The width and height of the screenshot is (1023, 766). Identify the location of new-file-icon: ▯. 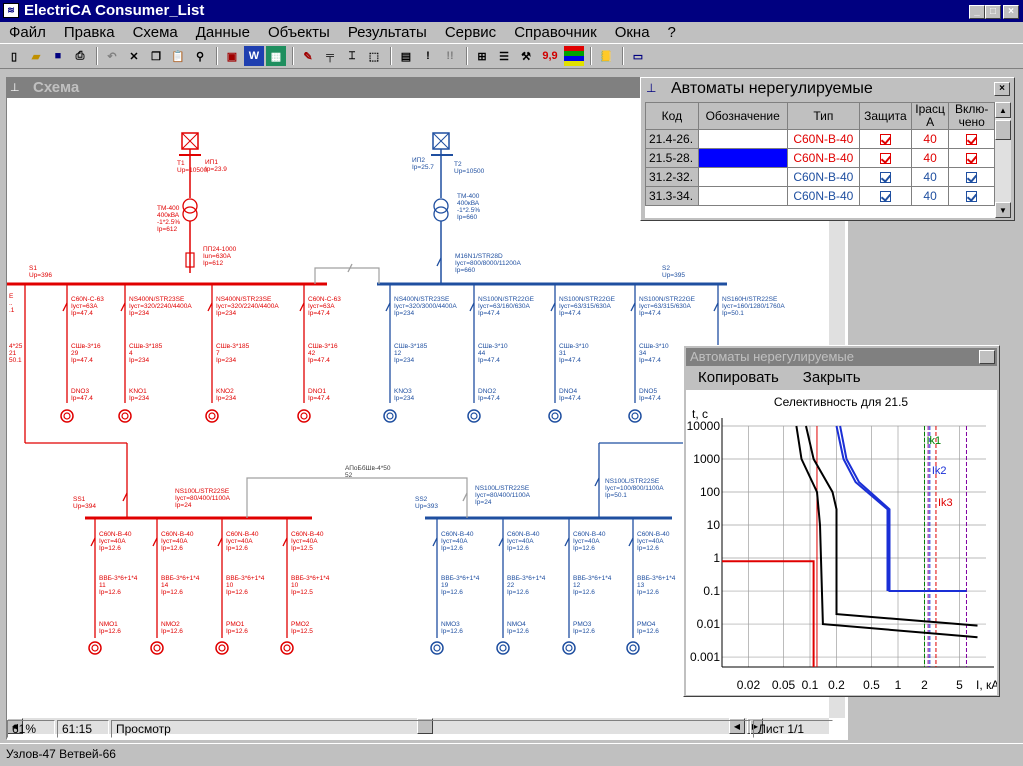
(14, 56).